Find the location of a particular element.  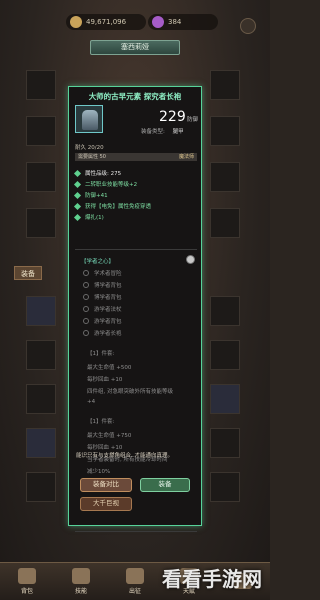

gem-icon is located at coordinates (158, 22).